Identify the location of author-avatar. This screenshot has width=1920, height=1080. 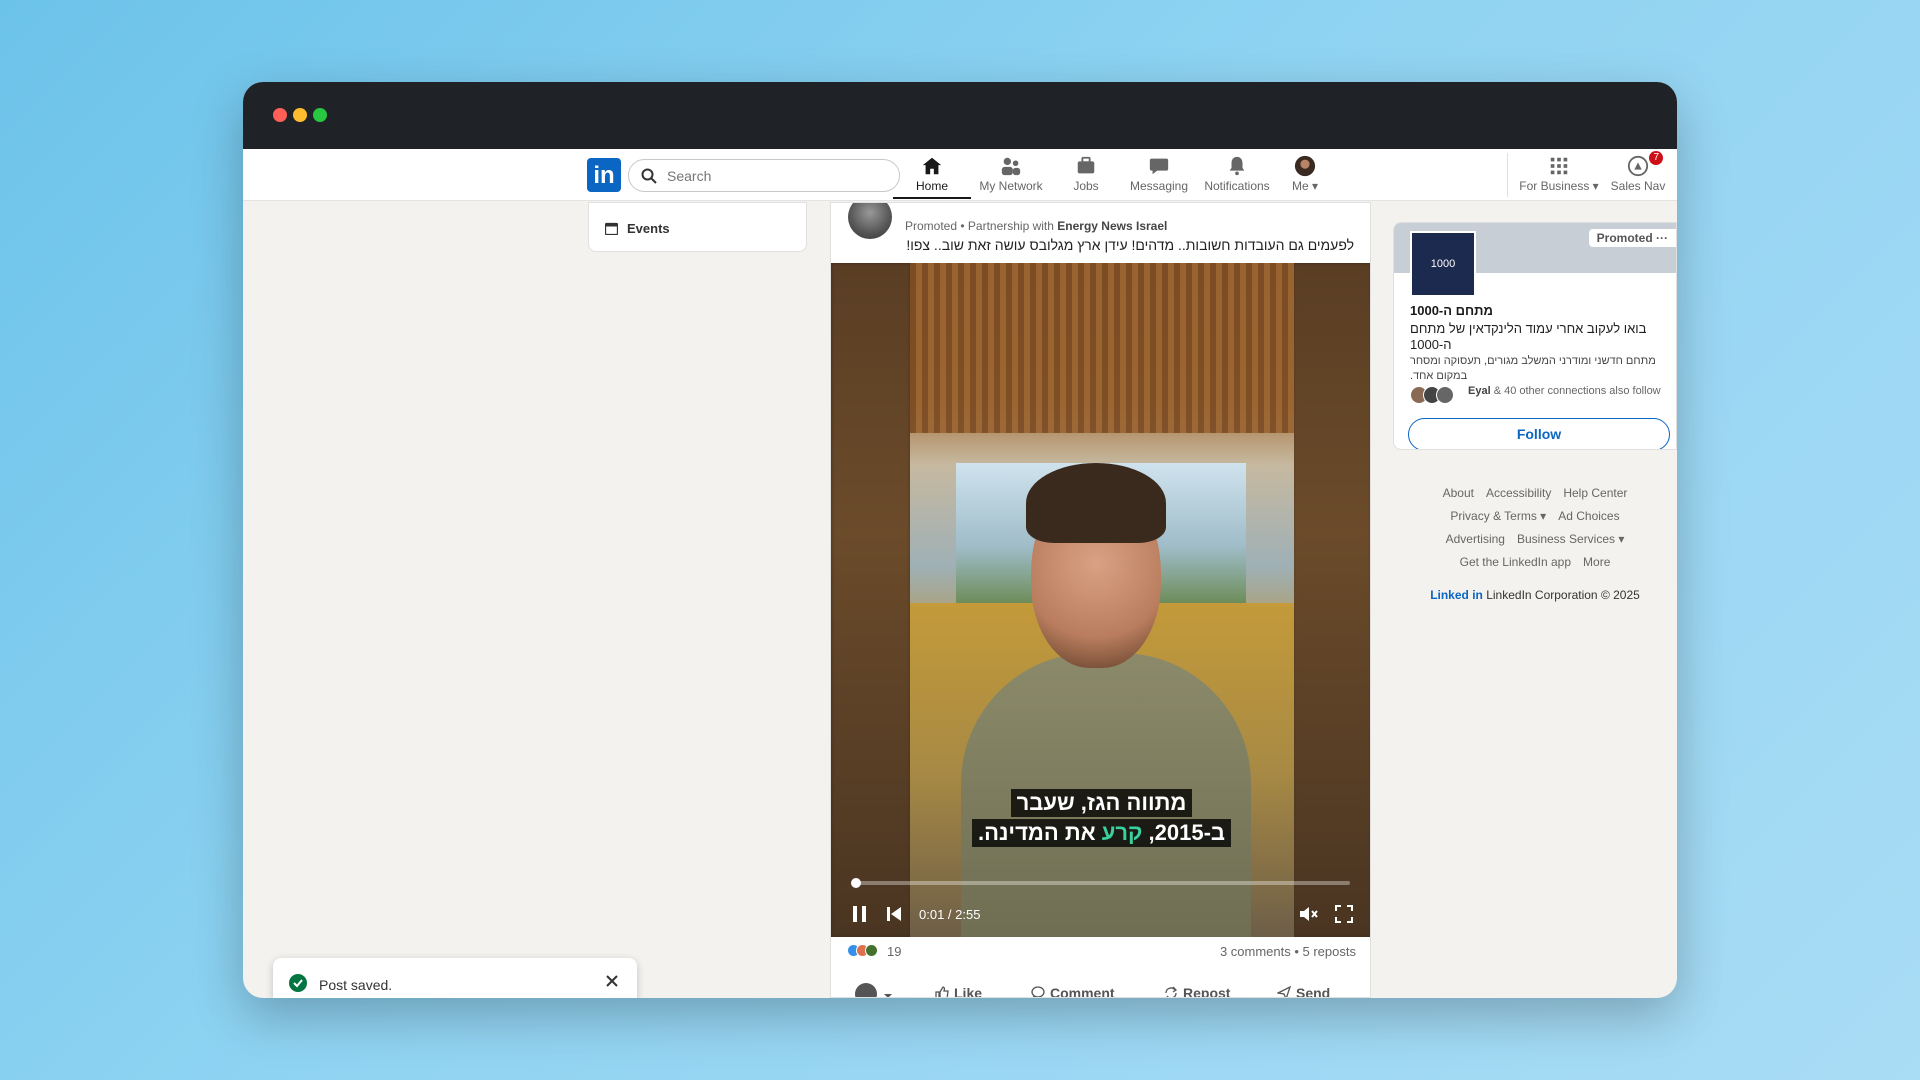
(870, 221).